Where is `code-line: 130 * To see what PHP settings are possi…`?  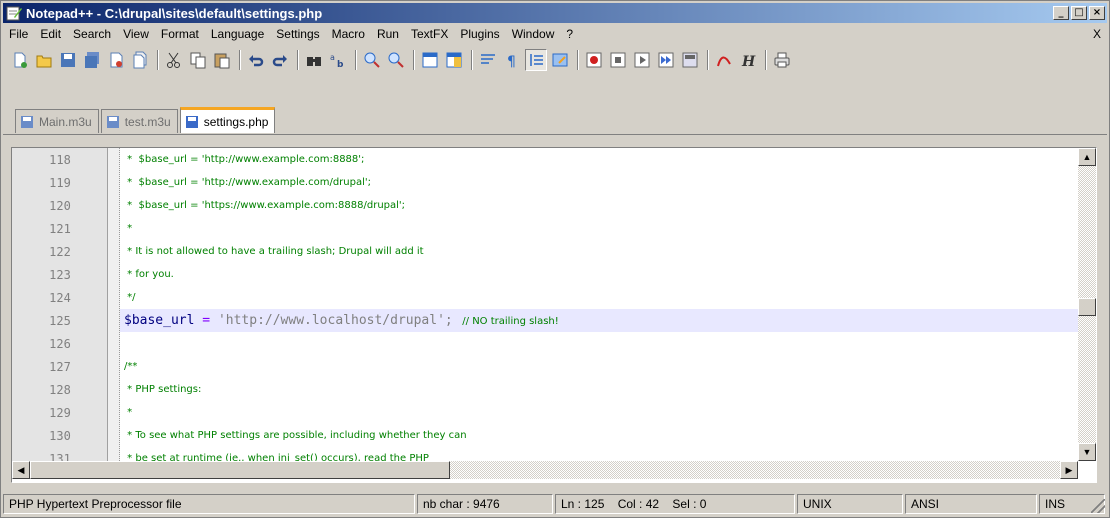 code-line: 130 * To see what PHP settings are possi… is located at coordinates (545, 435).